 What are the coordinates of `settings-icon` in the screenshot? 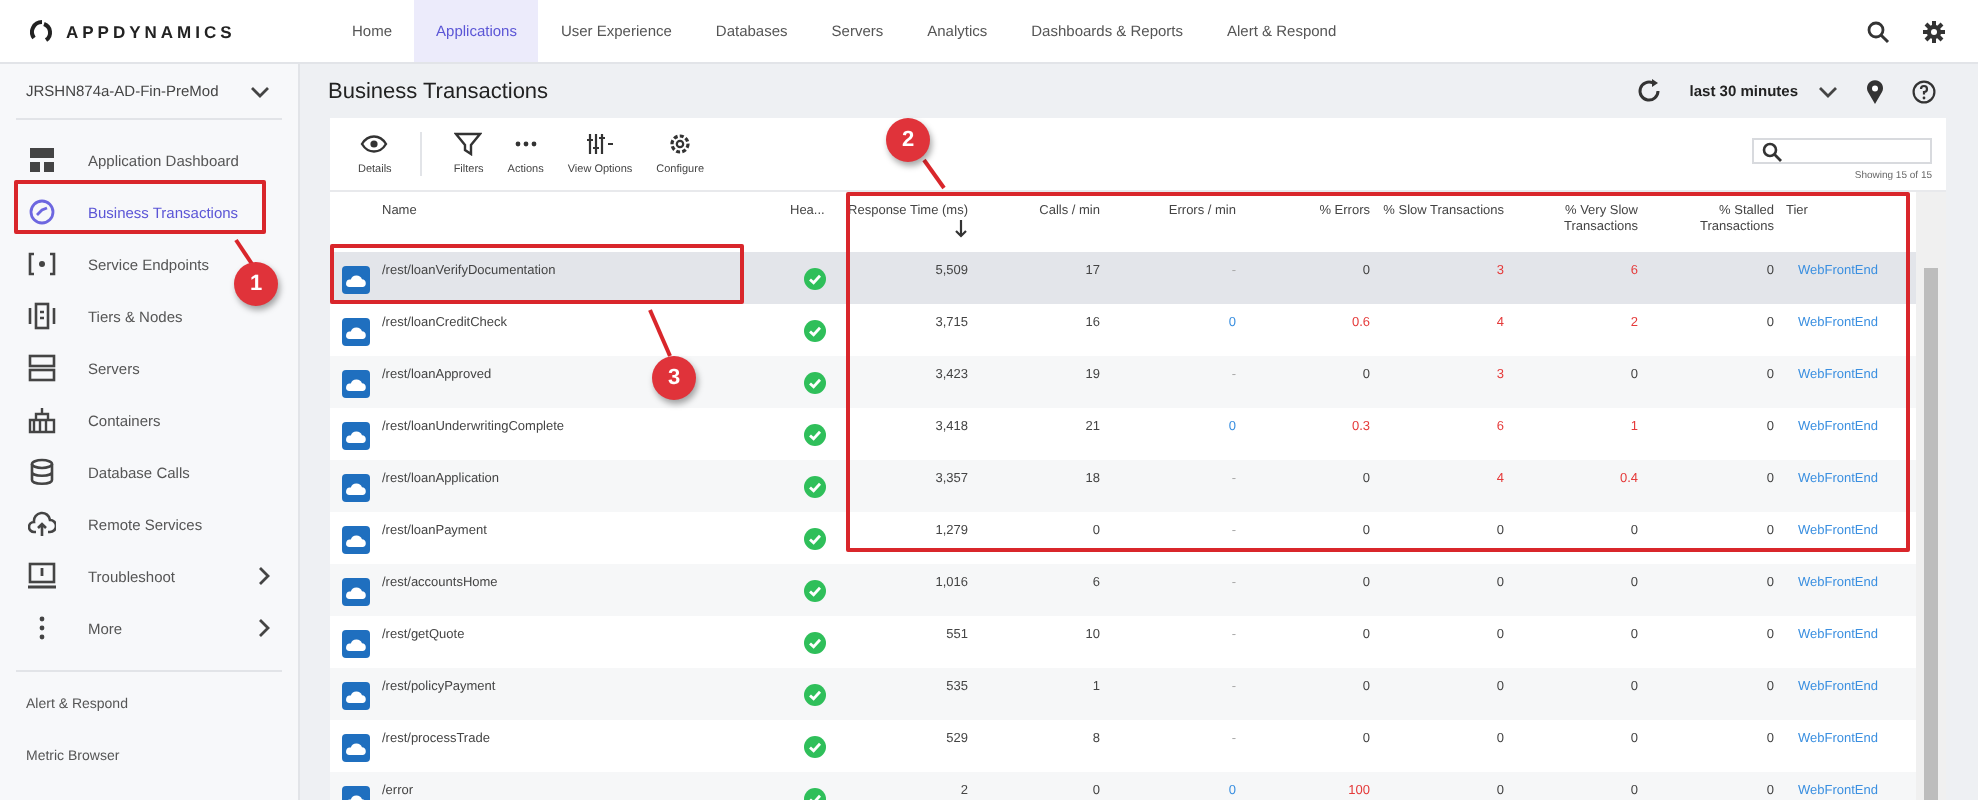 It's located at (1934, 31).